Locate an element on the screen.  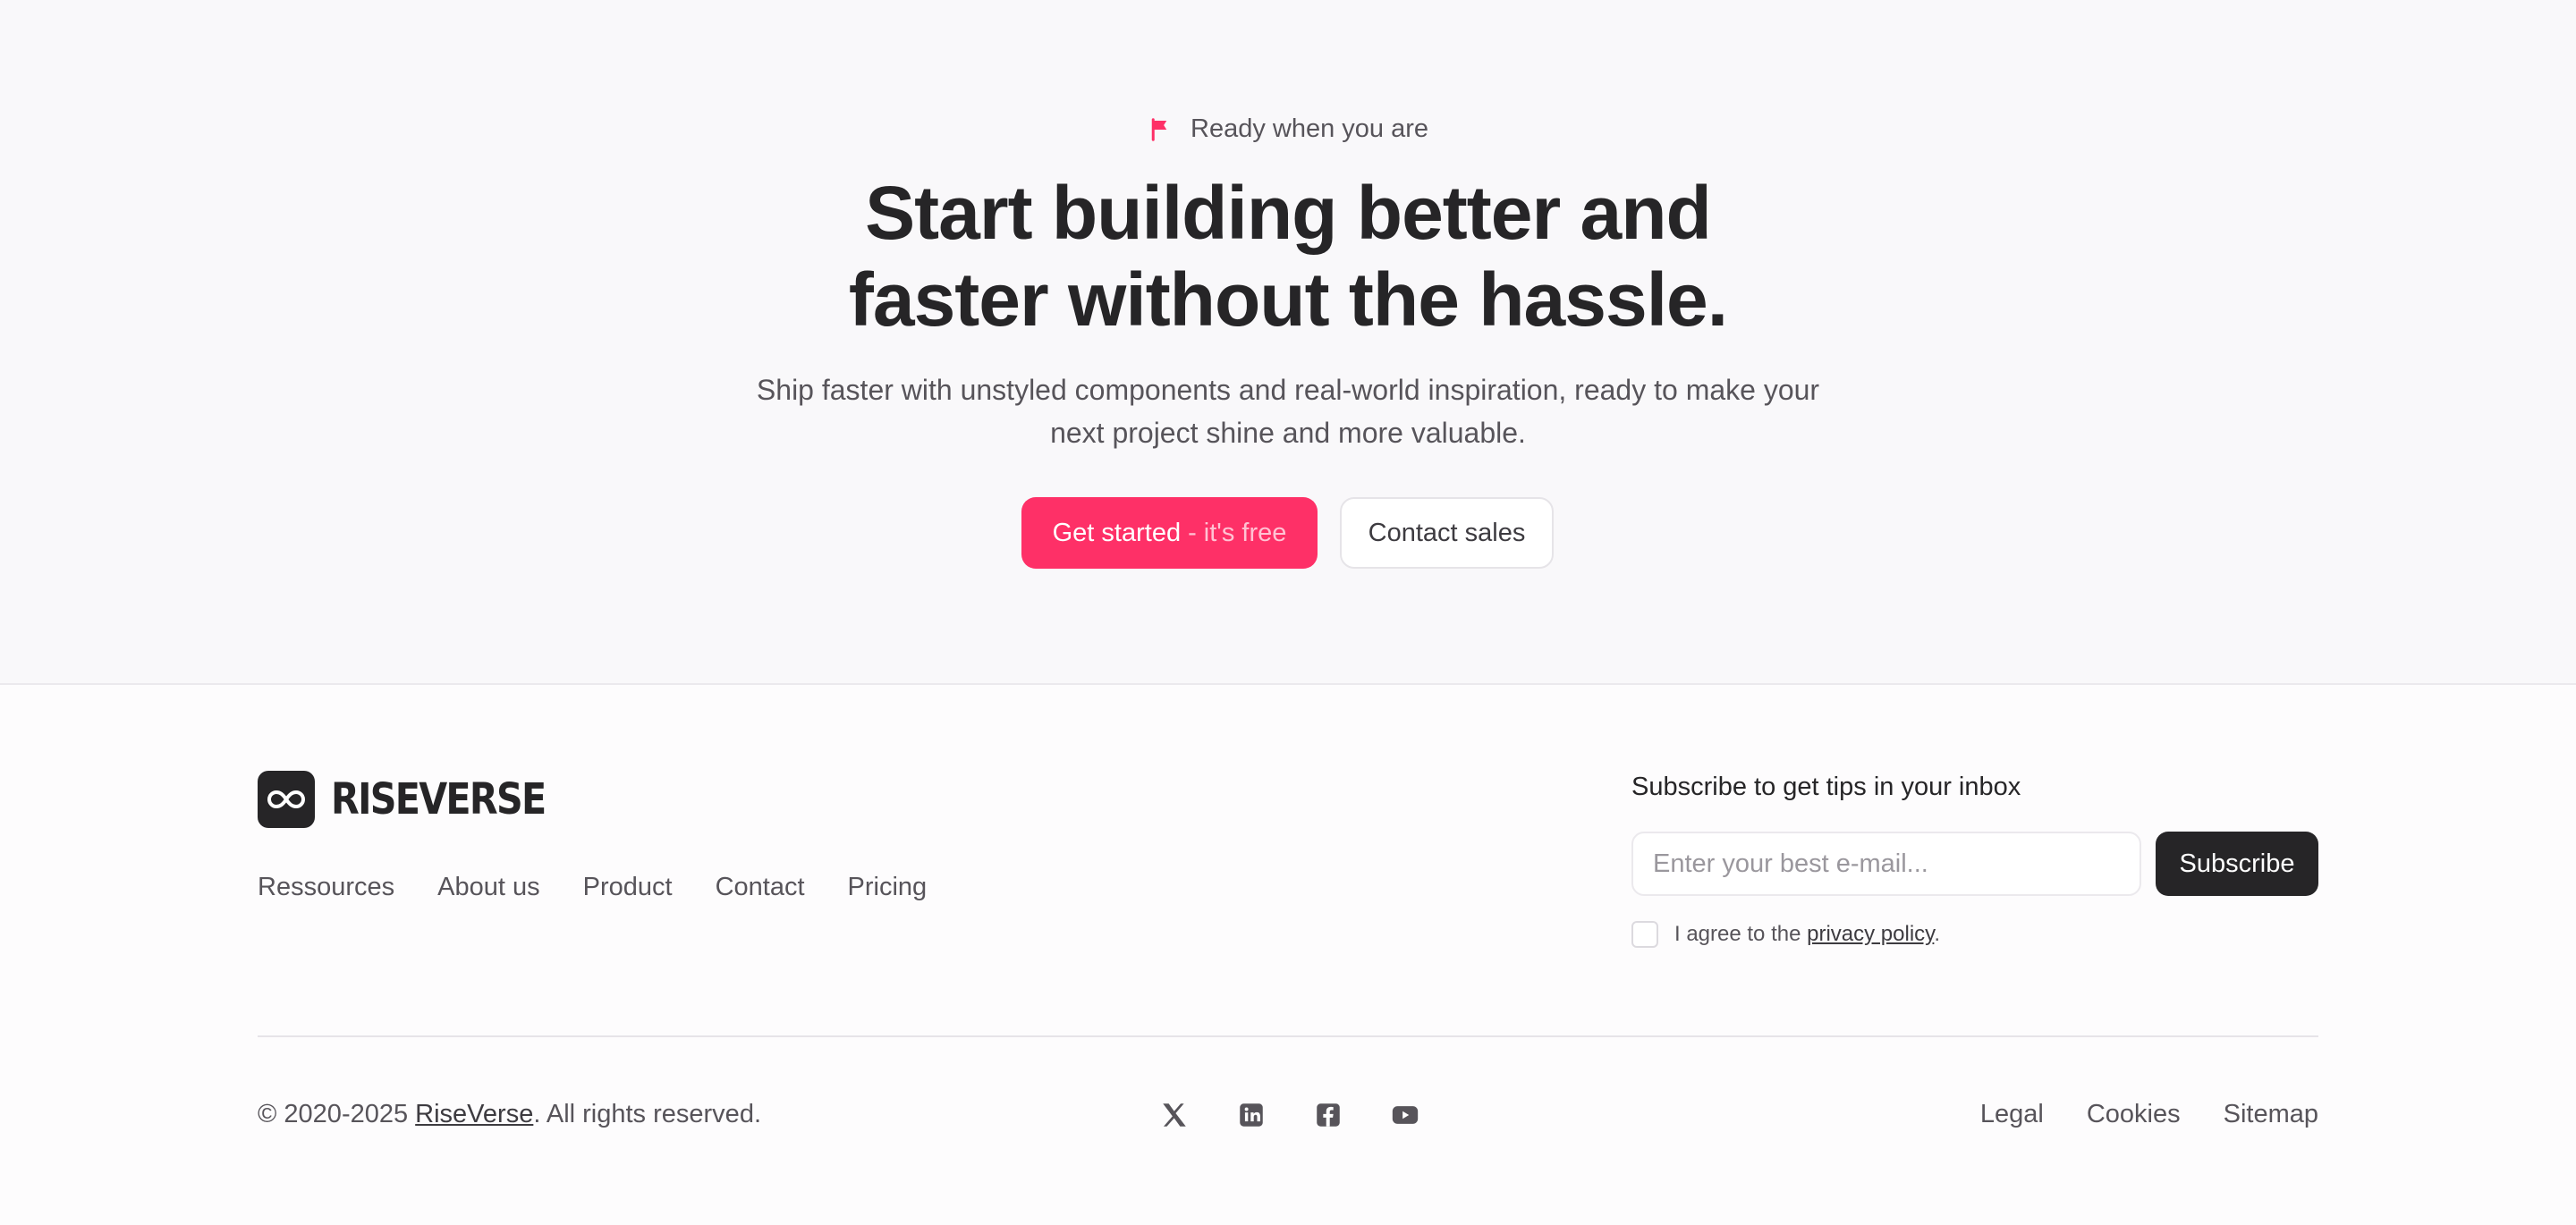
headline-line-2: faster without the hassle. is located at coordinates (1288, 300).